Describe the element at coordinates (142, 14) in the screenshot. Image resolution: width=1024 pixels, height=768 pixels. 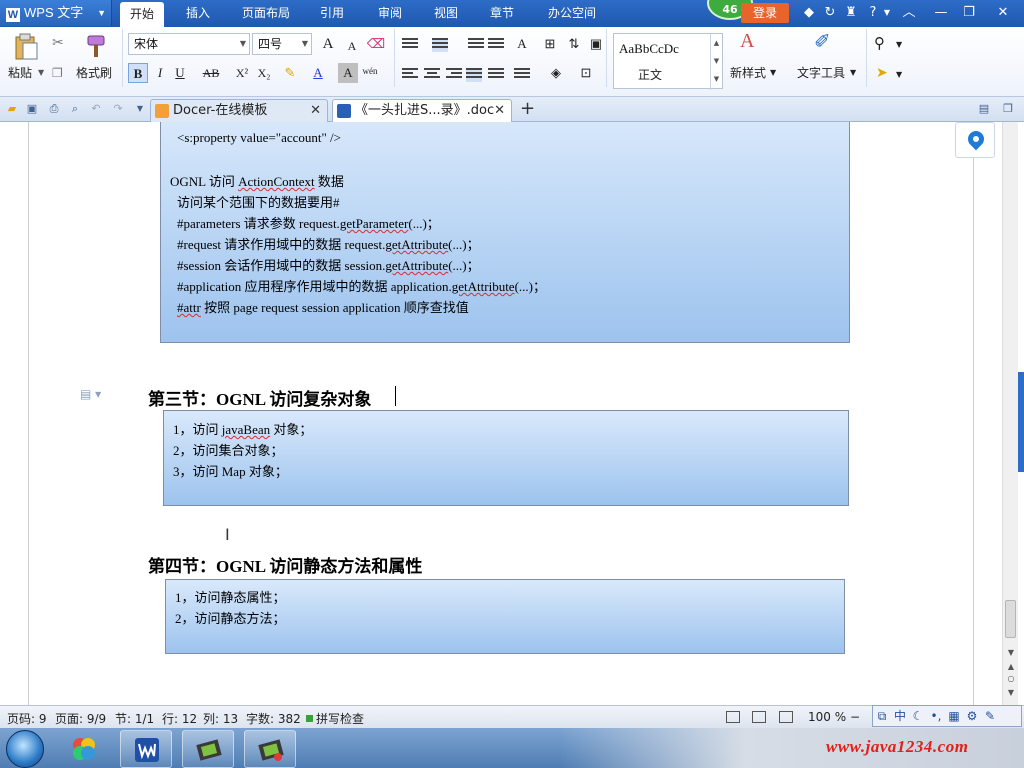
I see `tab-home: 开始` at that location.